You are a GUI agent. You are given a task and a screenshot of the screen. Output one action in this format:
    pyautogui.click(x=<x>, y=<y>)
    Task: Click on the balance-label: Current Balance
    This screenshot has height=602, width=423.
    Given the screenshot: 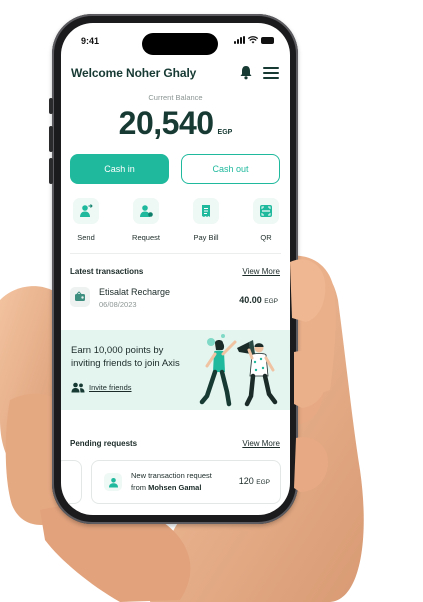 What is the action you would take?
    pyautogui.click(x=175, y=97)
    